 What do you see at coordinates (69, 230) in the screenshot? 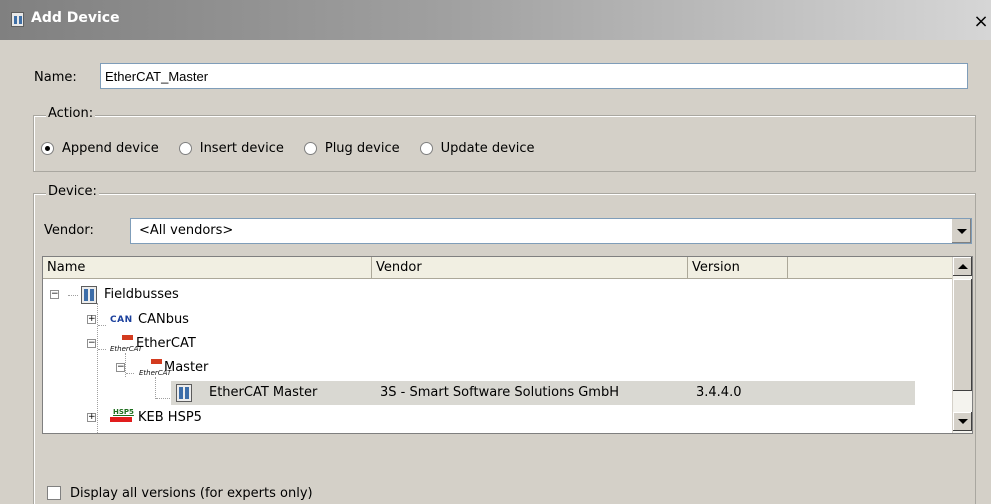
I see `vendor-label: Vendor:` at bounding box center [69, 230].